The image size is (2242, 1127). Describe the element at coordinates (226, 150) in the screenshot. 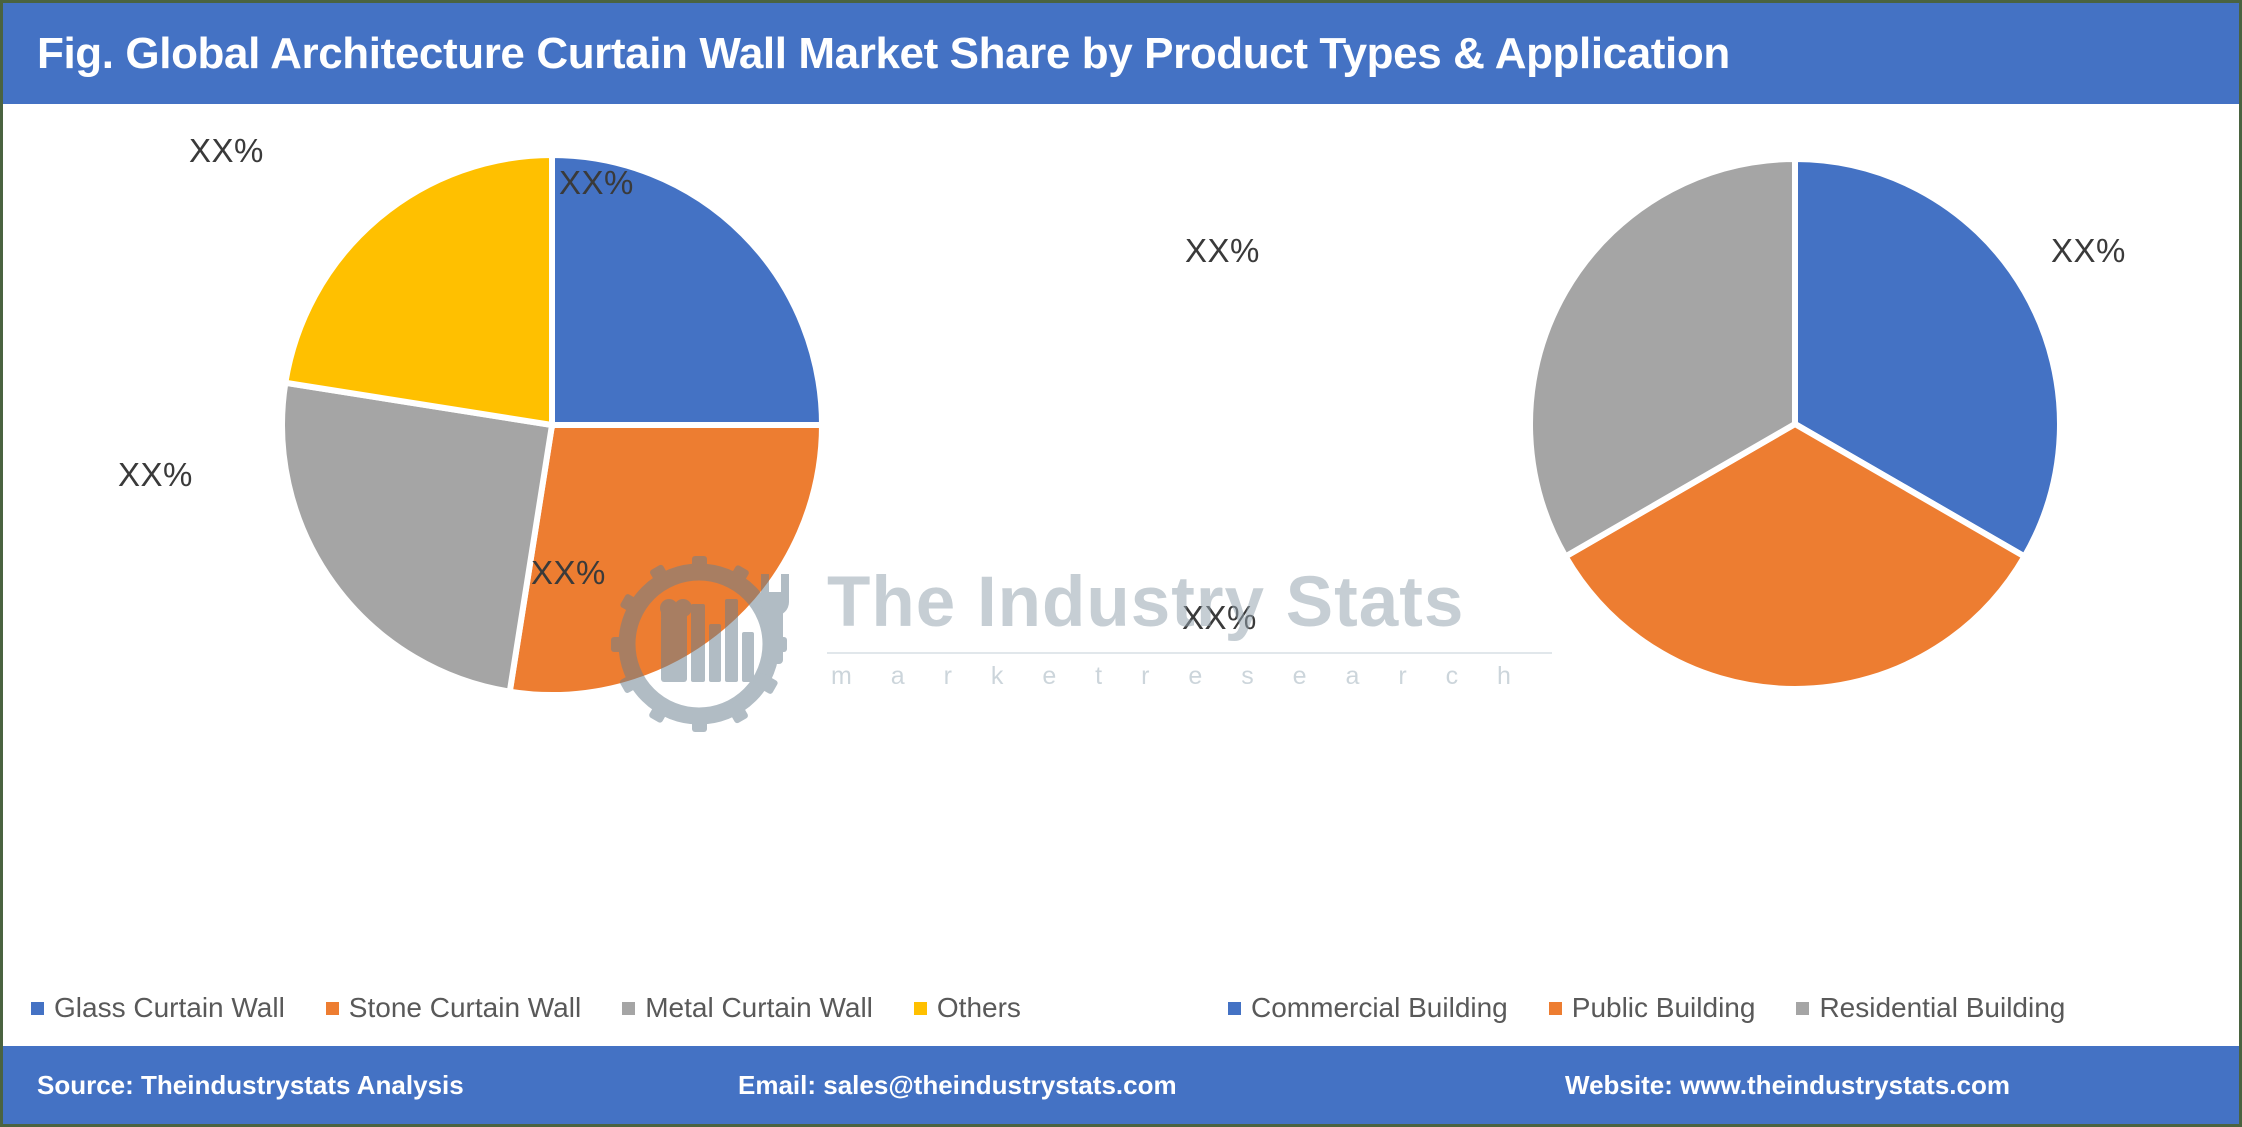

I see `pie-label-others: XX%` at that location.